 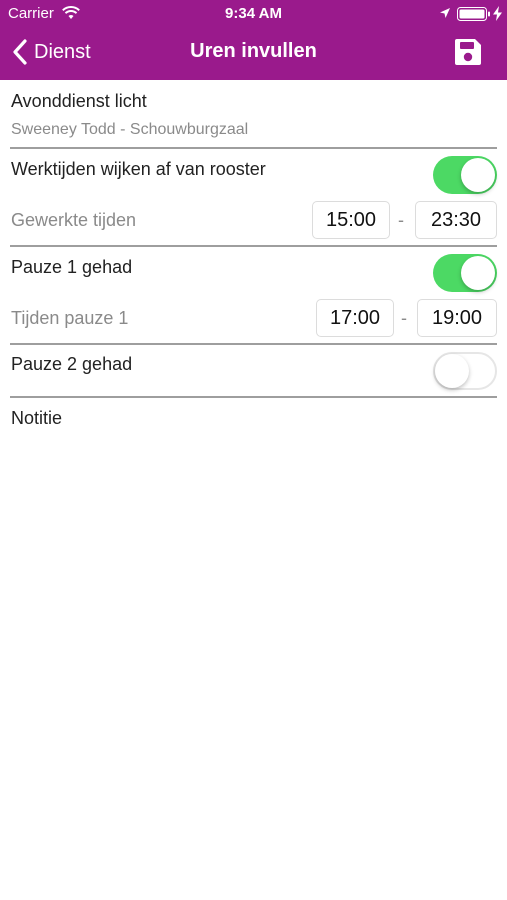 What do you see at coordinates (355, 318) in the screenshot?
I see `pause1-start-time-field: 17:00` at bounding box center [355, 318].